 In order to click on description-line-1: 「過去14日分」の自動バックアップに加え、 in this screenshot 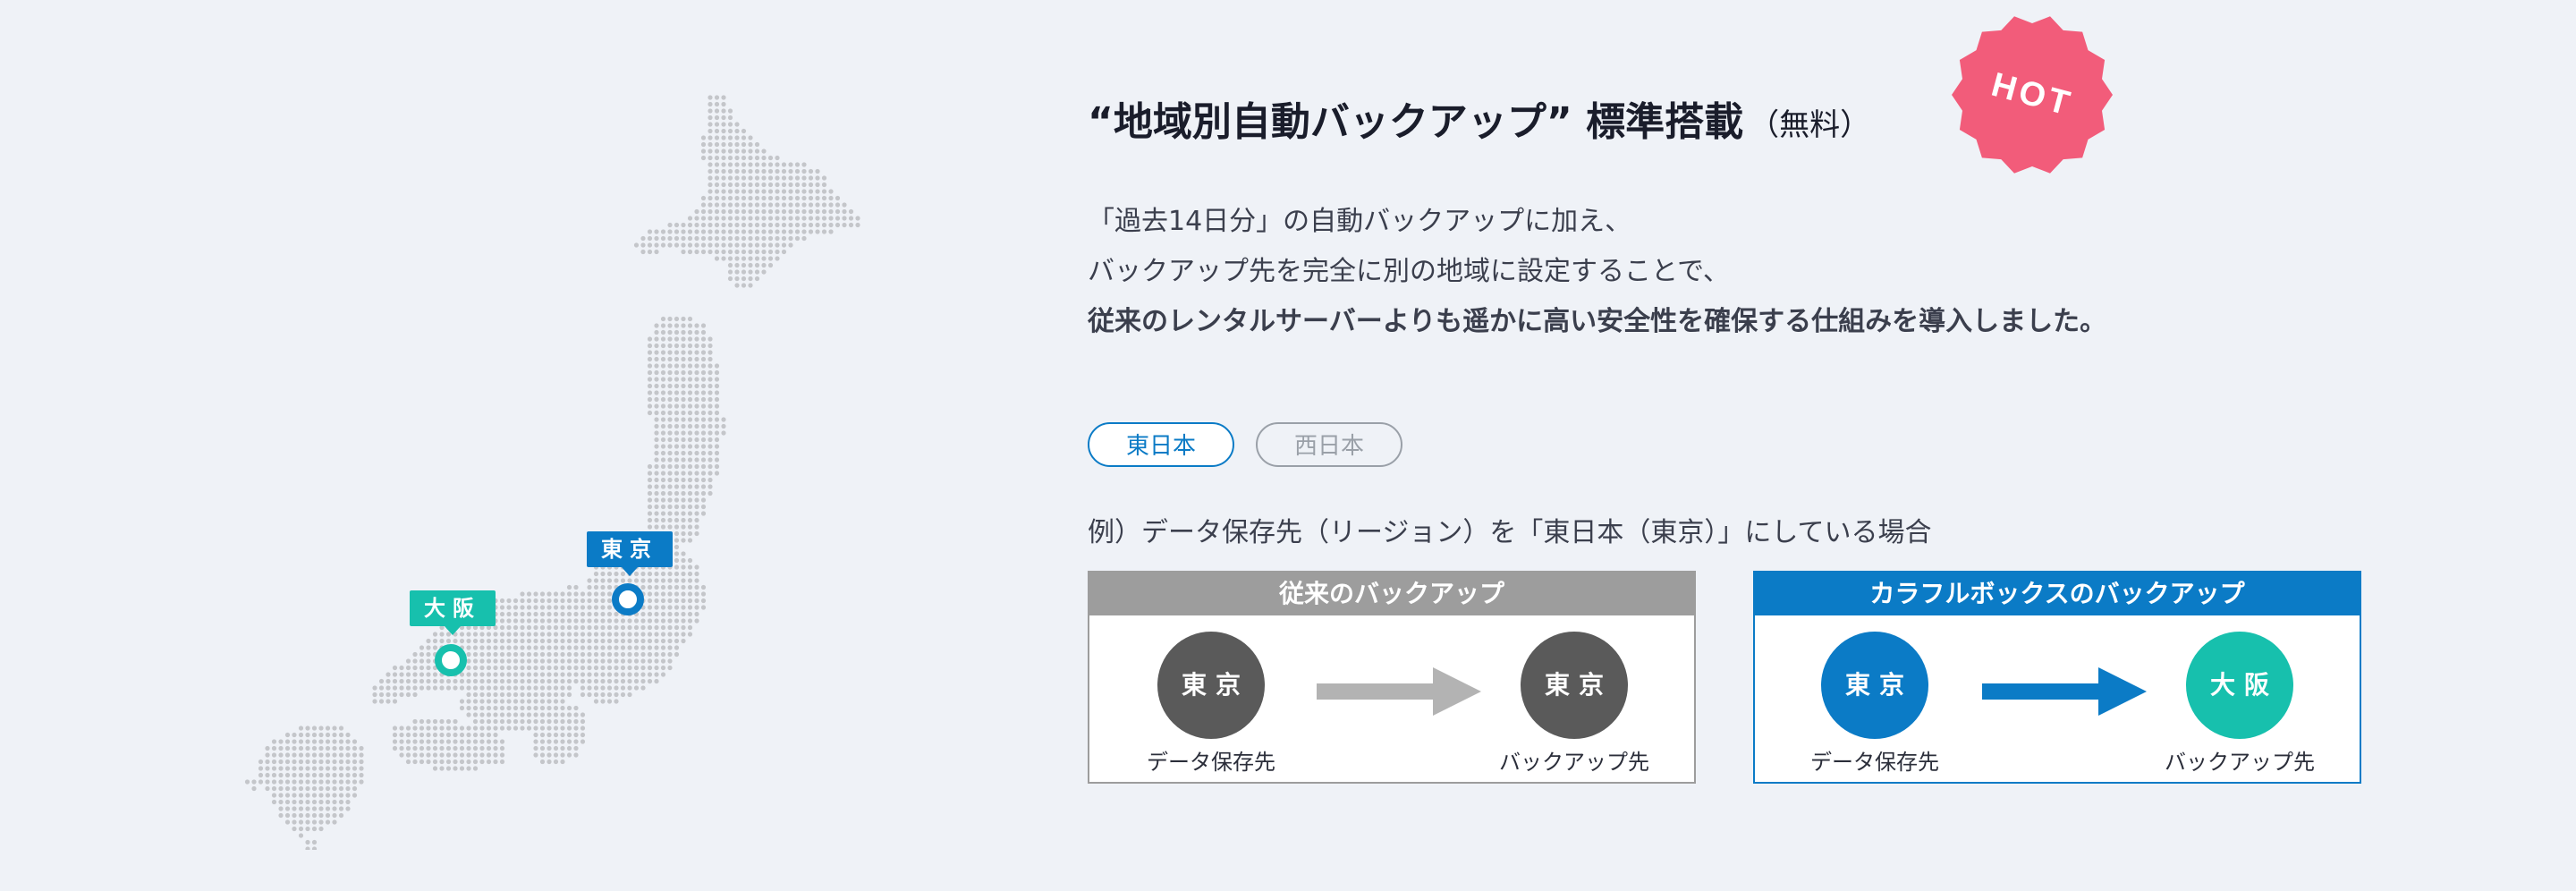, I will do `click(1360, 222)`.